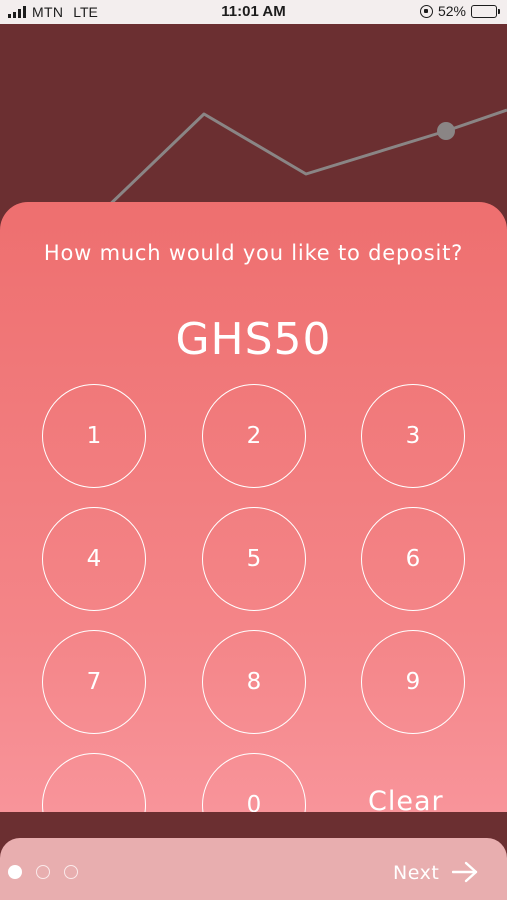  I want to click on key-0: 0, so click(254, 782).